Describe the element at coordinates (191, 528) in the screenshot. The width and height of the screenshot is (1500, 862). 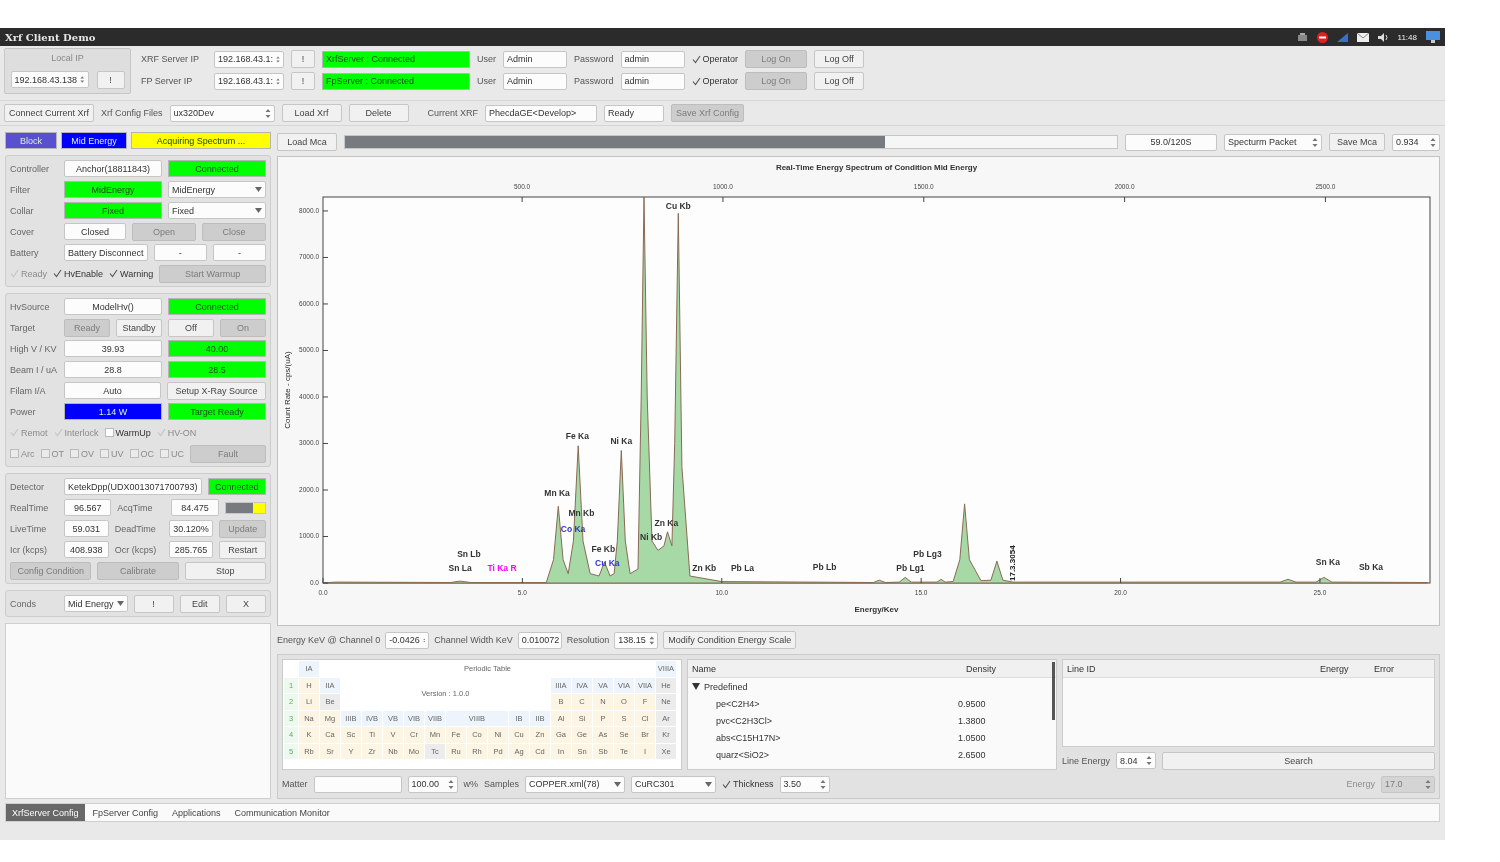
I see `text-field: 30.120%` at that location.